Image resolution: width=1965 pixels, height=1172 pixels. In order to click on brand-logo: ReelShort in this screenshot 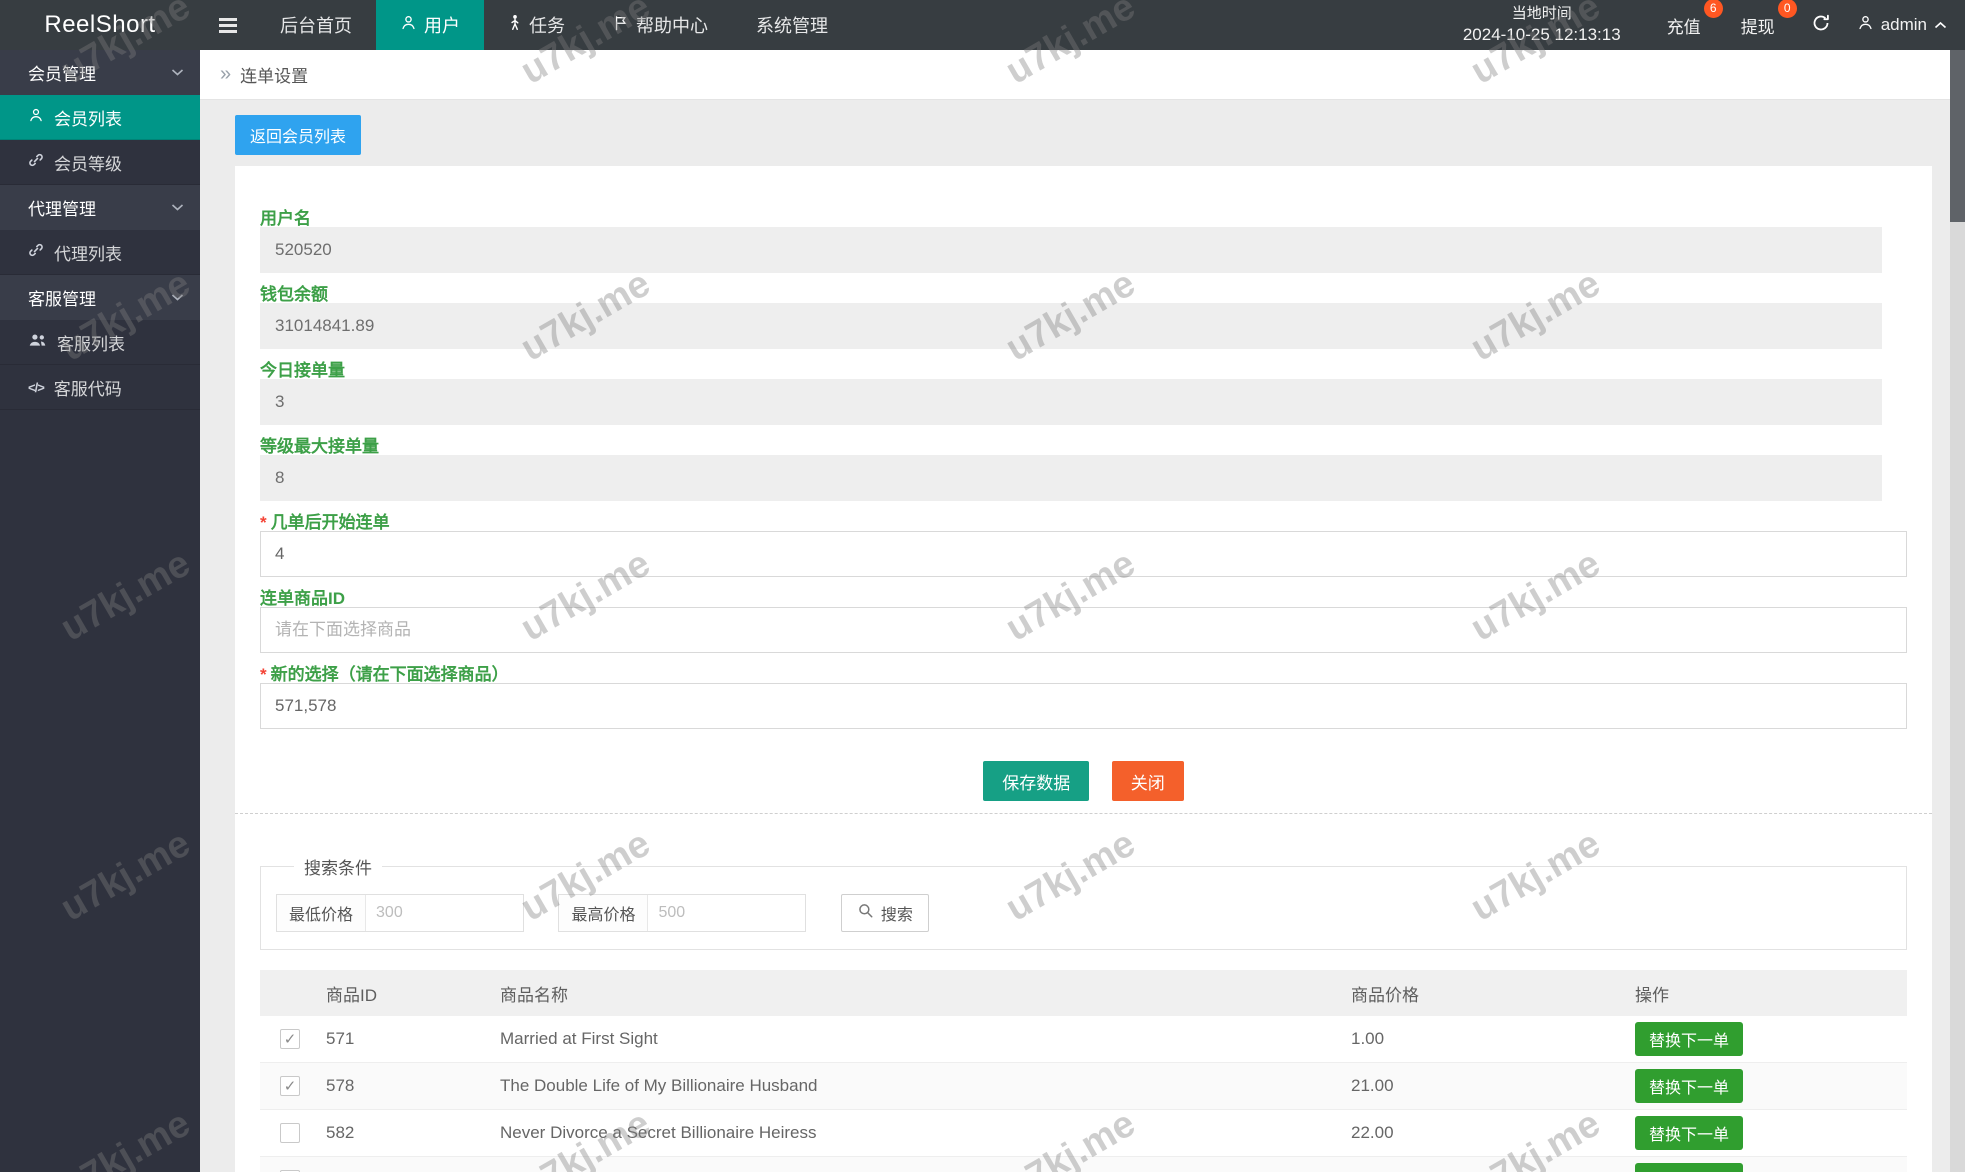, I will do `click(100, 24)`.